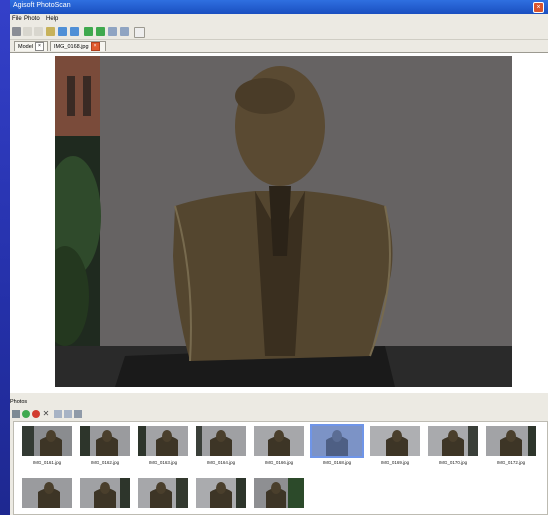 Image resolution: width=548 pixels, height=515 pixels. Describe the element at coordinates (38, 31) in the screenshot. I see `redo-icon` at that location.